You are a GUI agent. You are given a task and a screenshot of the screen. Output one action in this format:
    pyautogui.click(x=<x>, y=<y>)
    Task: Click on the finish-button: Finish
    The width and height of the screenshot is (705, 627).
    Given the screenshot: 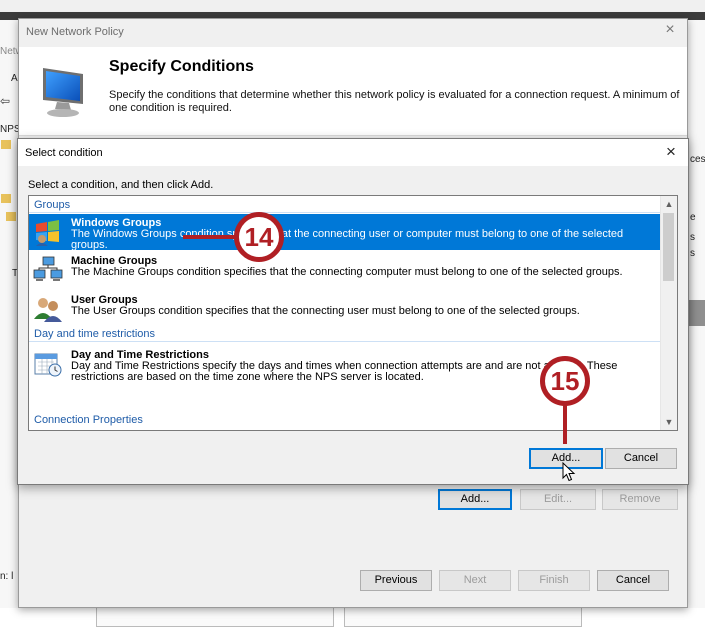 What is the action you would take?
    pyautogui.click(x=554, y=580)
    